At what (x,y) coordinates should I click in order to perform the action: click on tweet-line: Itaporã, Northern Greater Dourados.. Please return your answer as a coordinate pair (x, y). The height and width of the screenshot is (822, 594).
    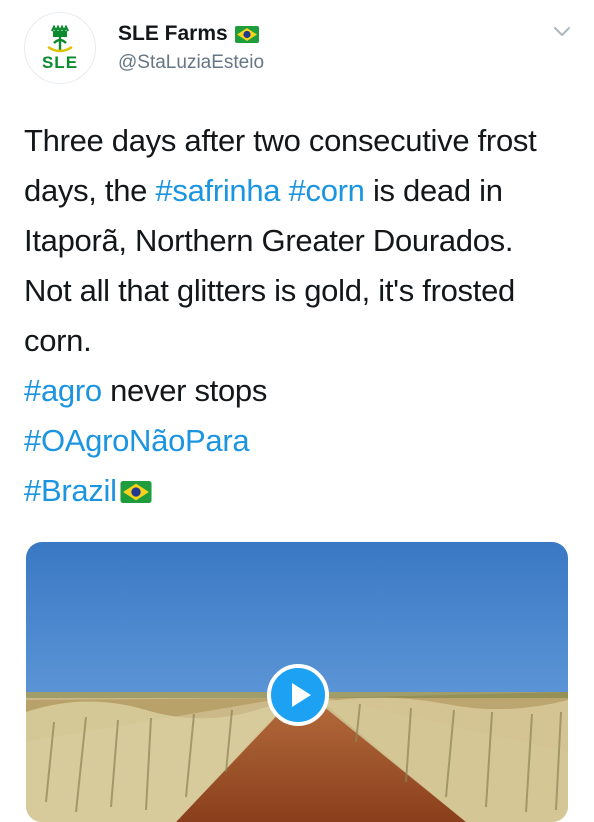
    Looking at the image, I should click on (269, 240).